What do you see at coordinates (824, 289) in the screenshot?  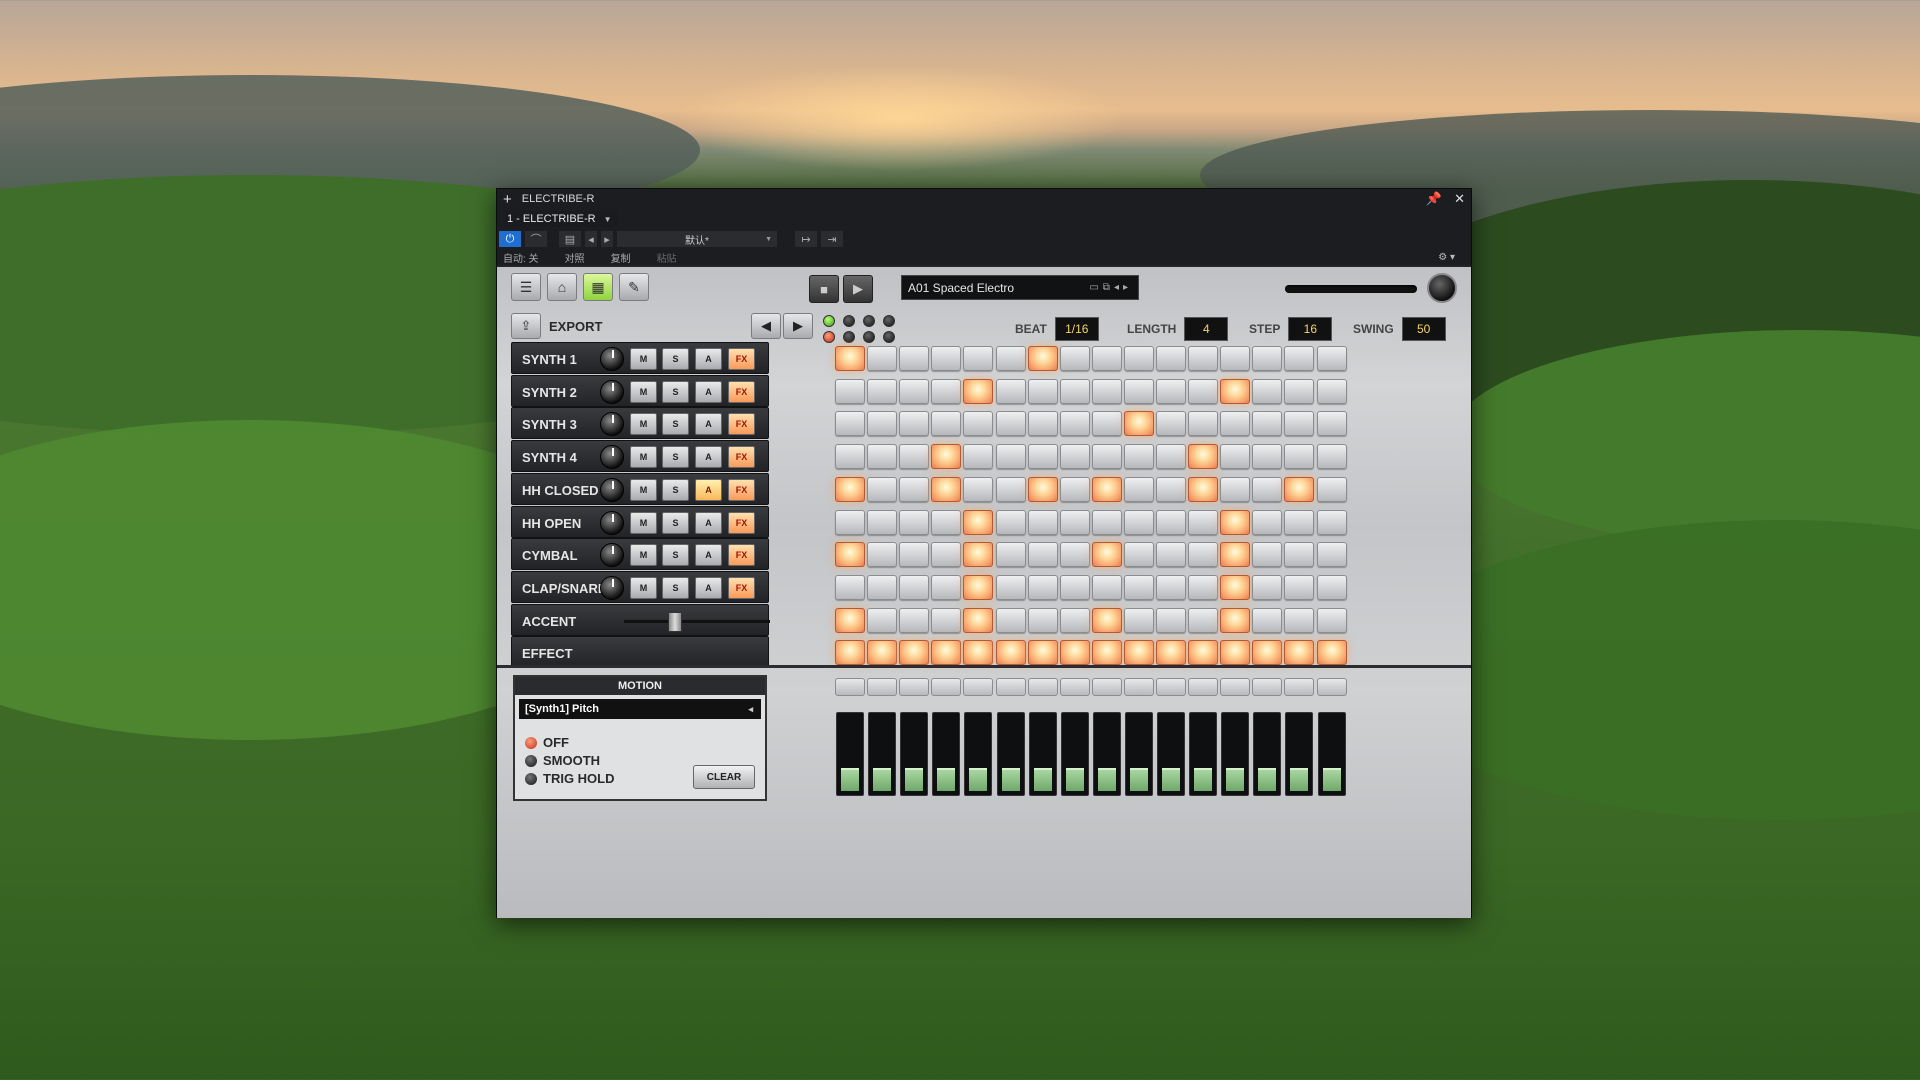 I see `stop-button: ■` at bounding box center [824, 289].